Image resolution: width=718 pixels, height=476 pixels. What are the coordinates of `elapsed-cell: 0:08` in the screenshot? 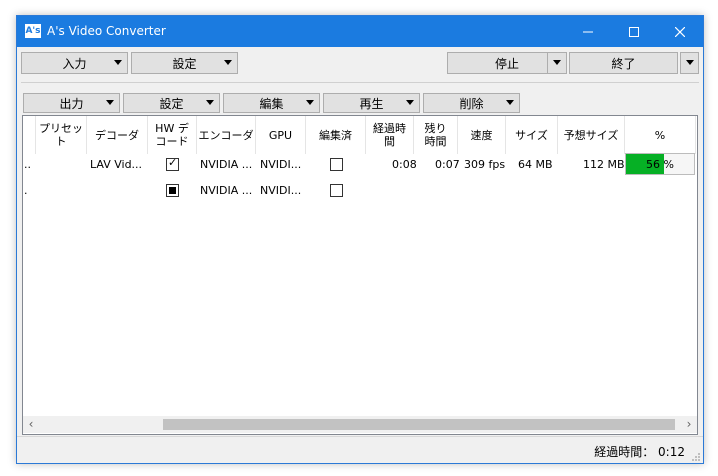 It's located at (404, 164).